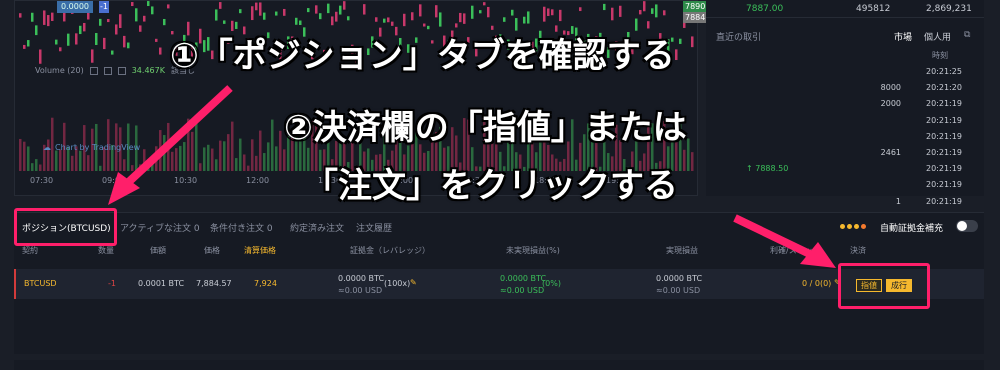 This screenshot has width=1000, height=370. I want to click on arrow-to-buttons, so click(776, 238).